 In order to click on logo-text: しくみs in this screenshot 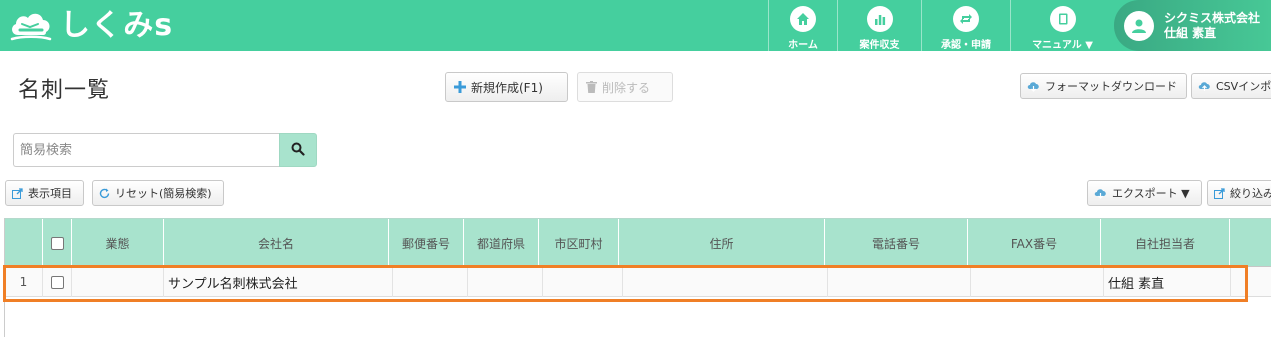, I will do `click(117, 25)`.